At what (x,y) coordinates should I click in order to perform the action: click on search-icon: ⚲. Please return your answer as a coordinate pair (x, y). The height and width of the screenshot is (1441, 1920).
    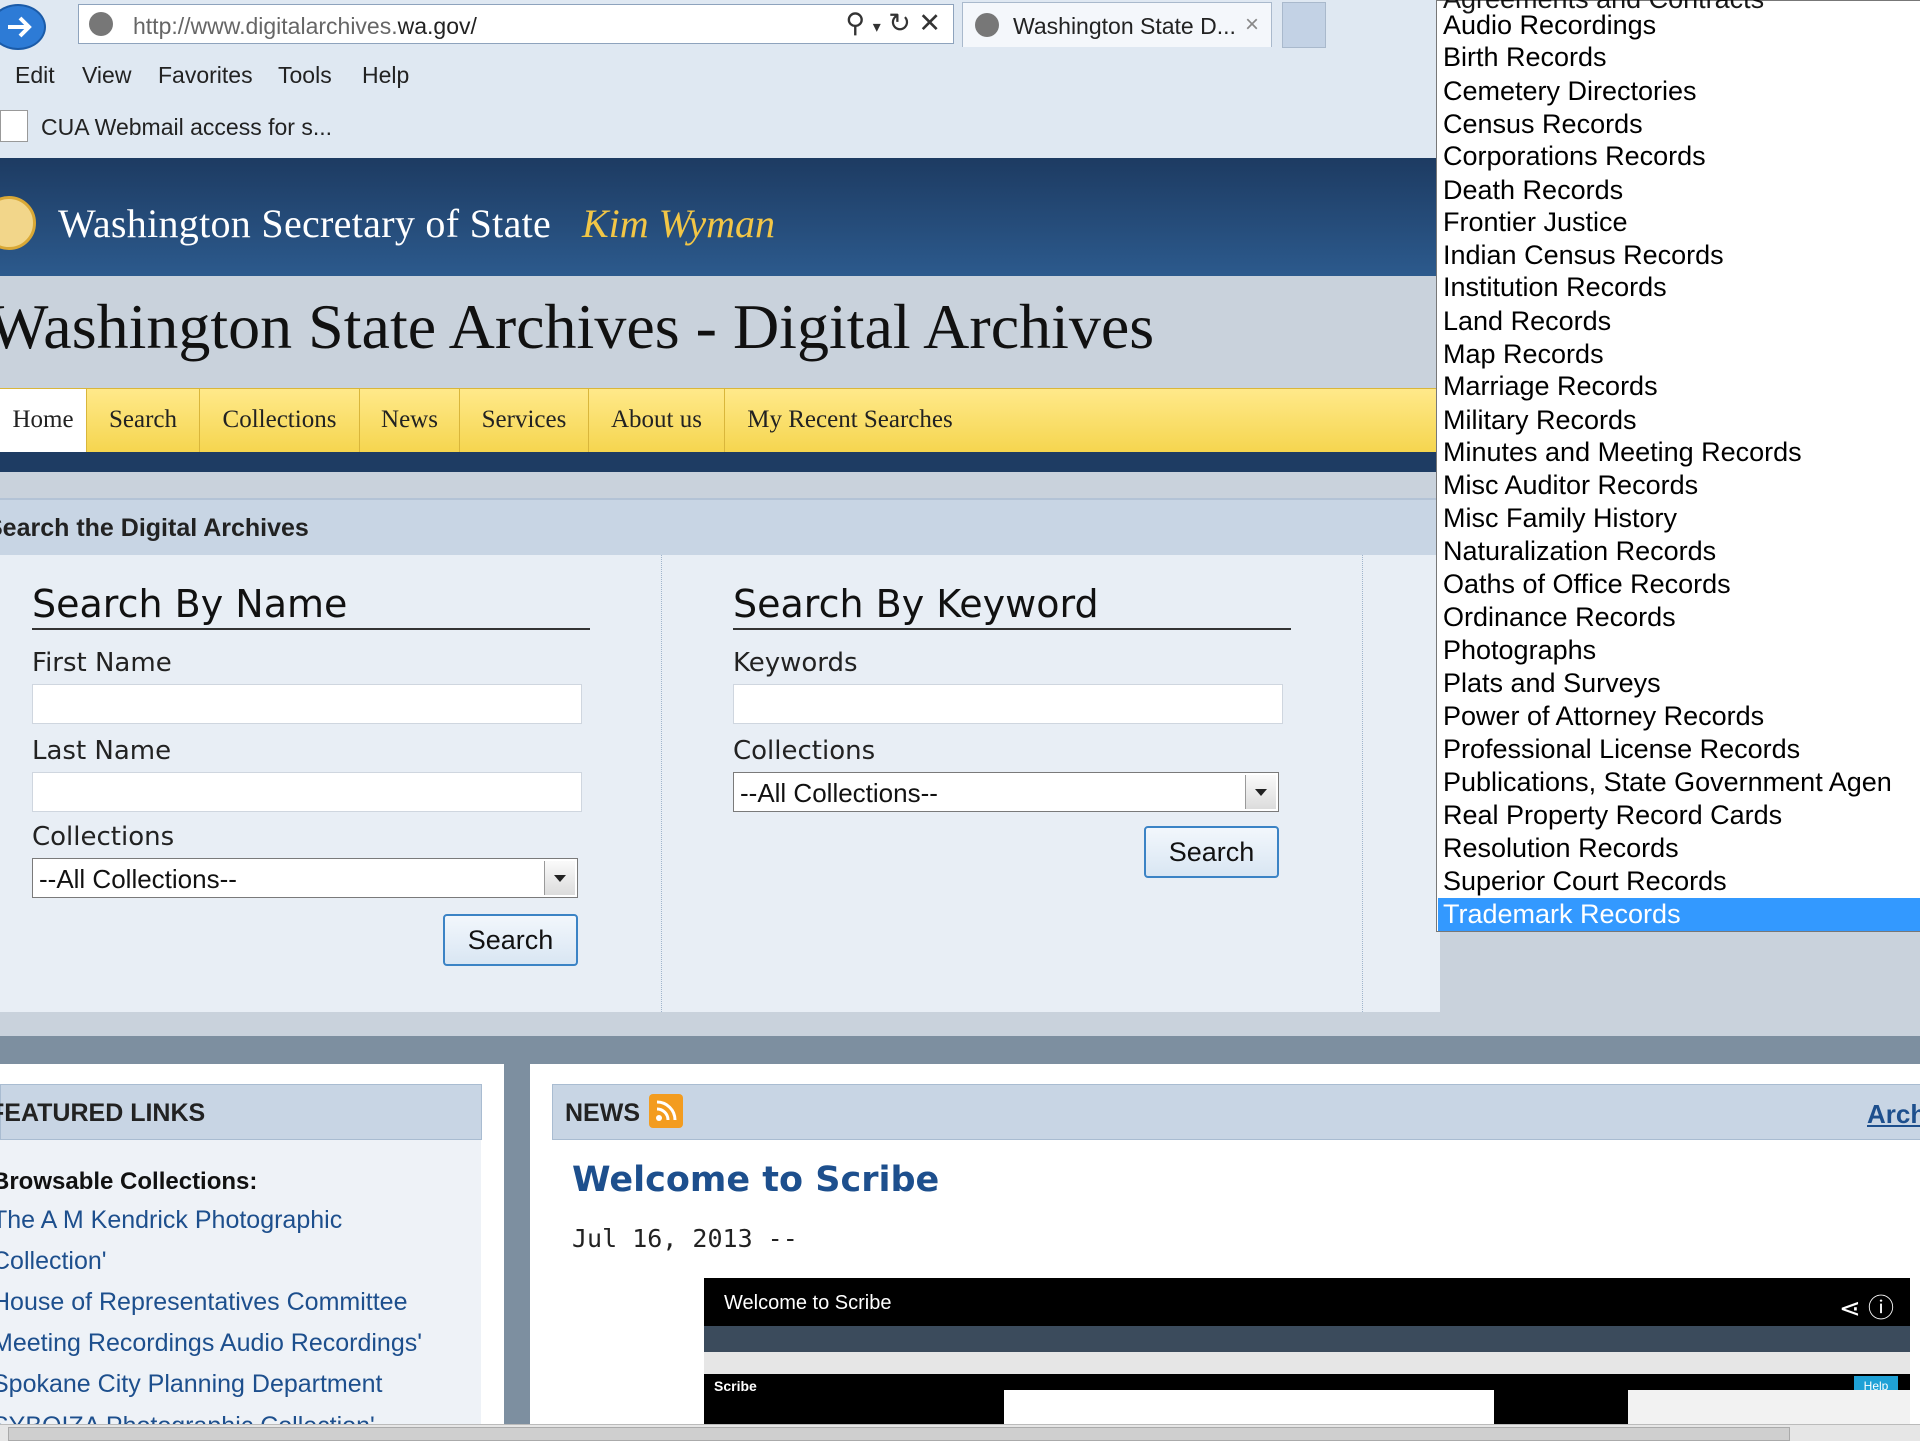
    Looking at the image, I should click on (855, 23).